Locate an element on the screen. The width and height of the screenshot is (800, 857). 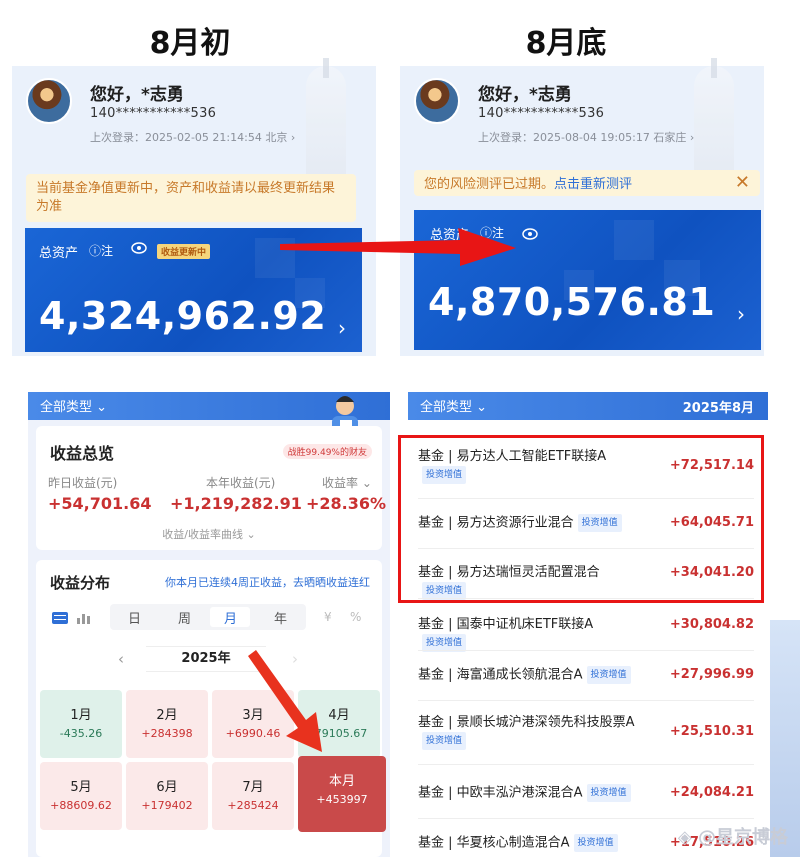
month-cell: 5月 +88609.62 is located at coordinates (81, 796).